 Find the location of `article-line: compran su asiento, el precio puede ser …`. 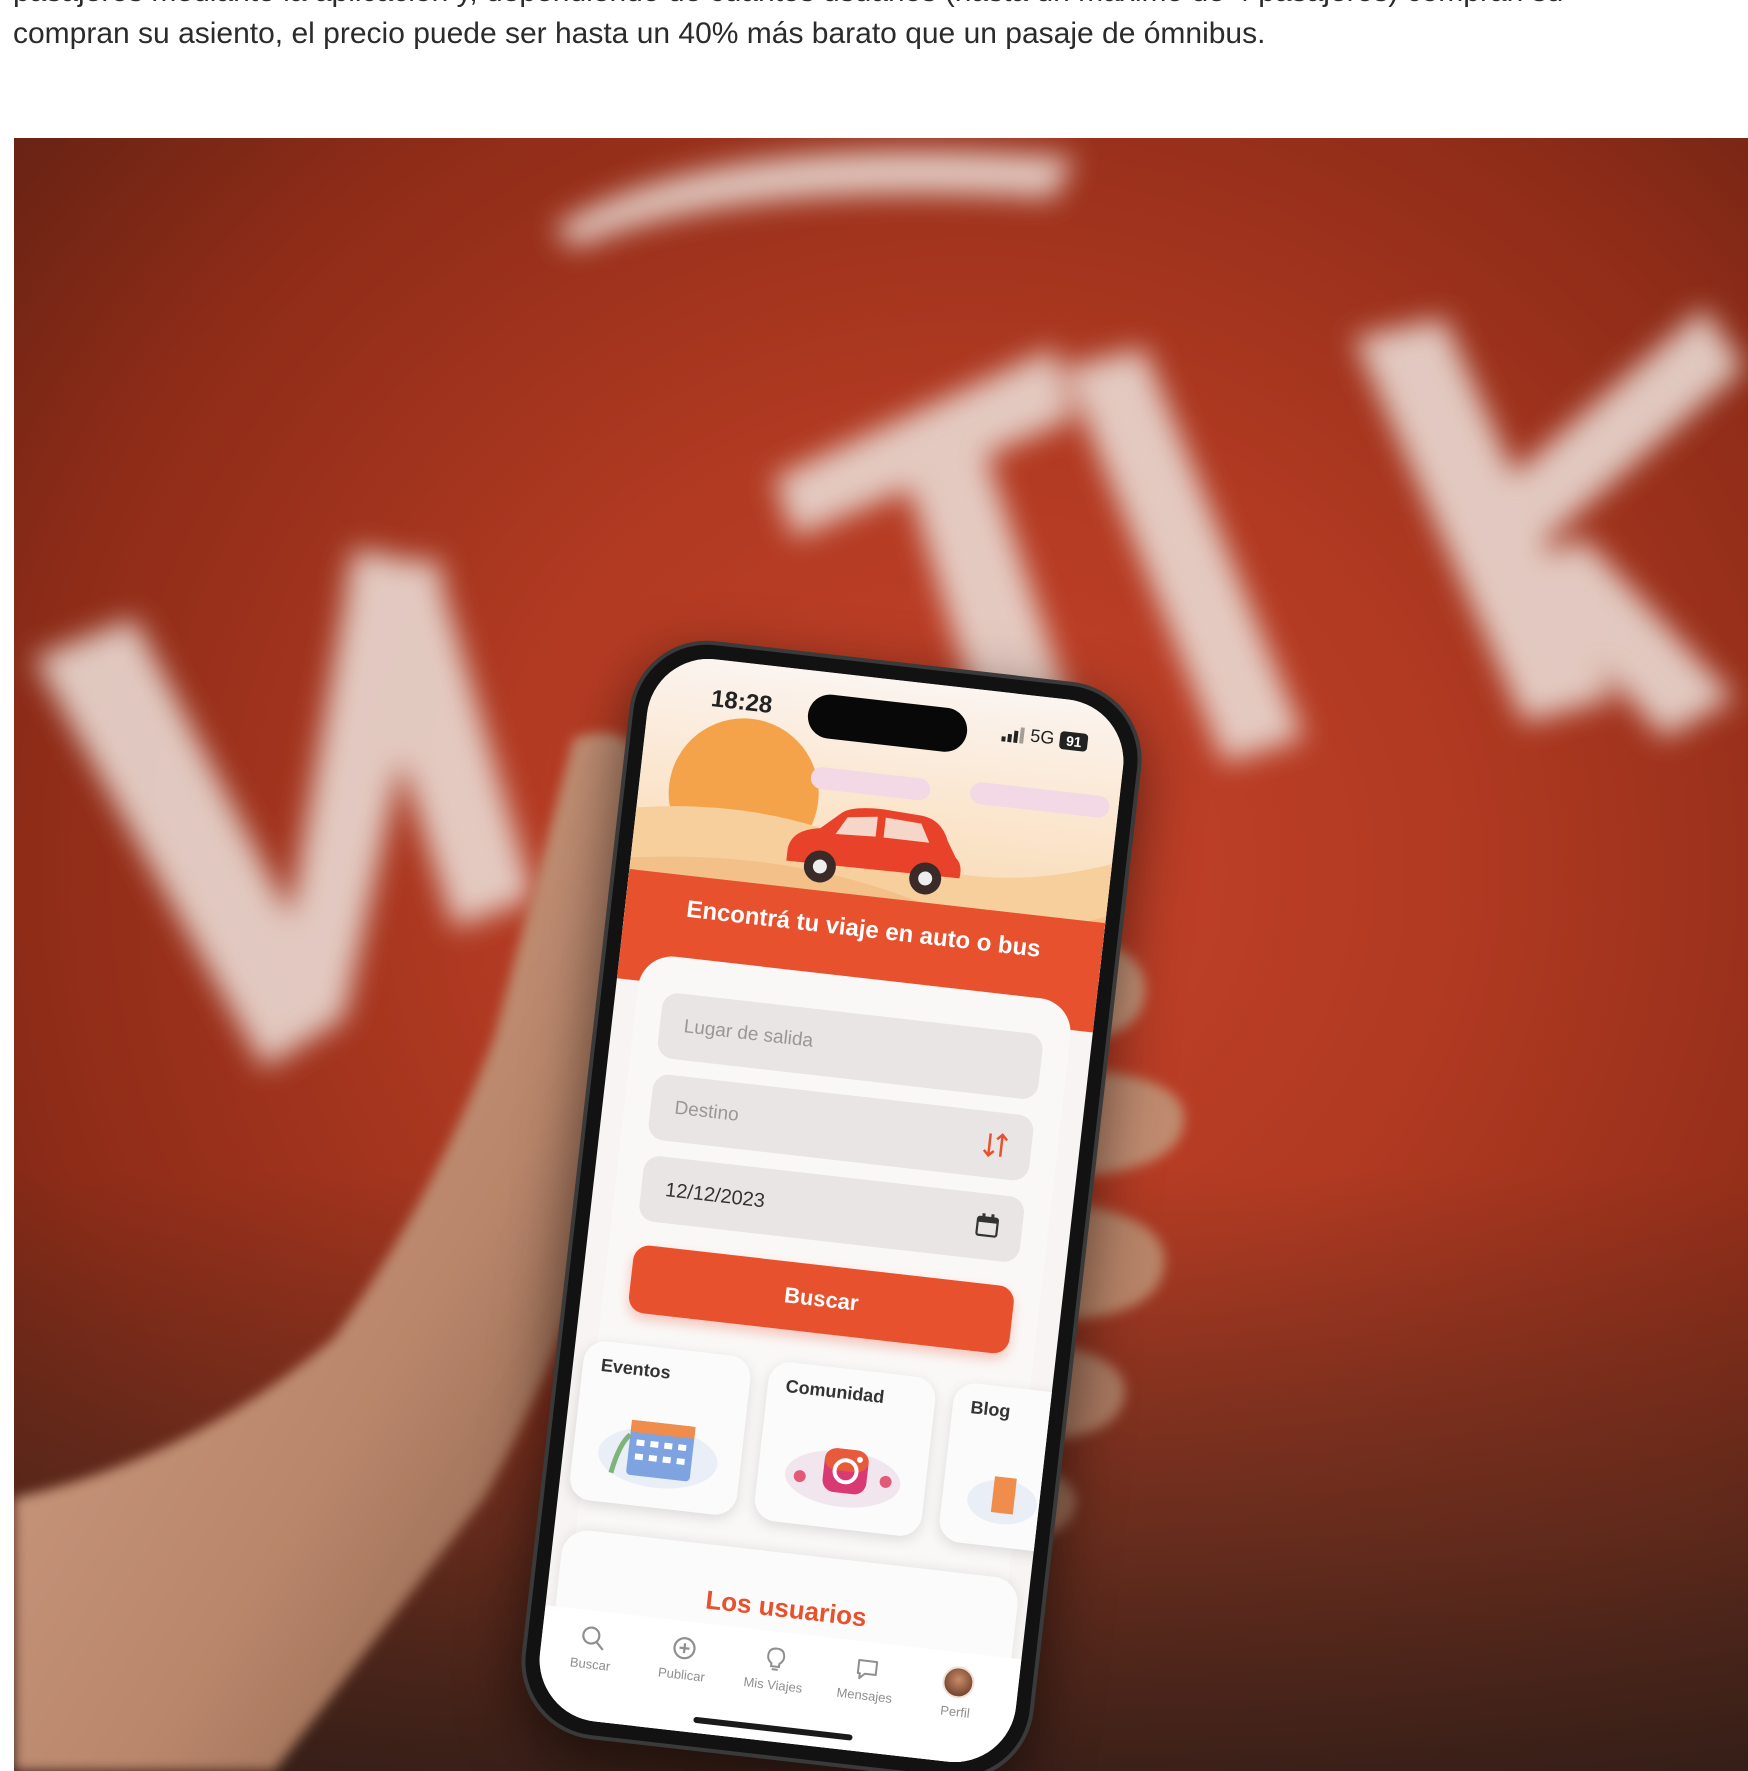

article-line: compran su asiento, el precio puede ser … is located at coordinates (639, 33).